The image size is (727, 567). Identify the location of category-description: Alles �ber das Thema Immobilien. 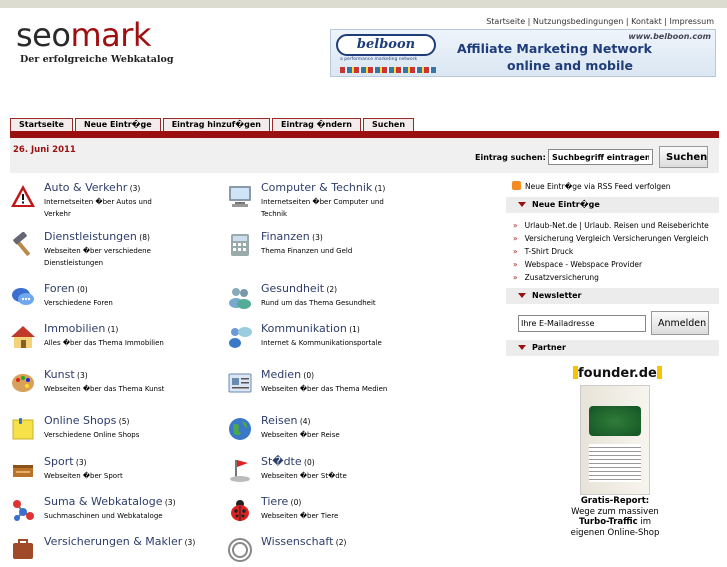
(104, 343).